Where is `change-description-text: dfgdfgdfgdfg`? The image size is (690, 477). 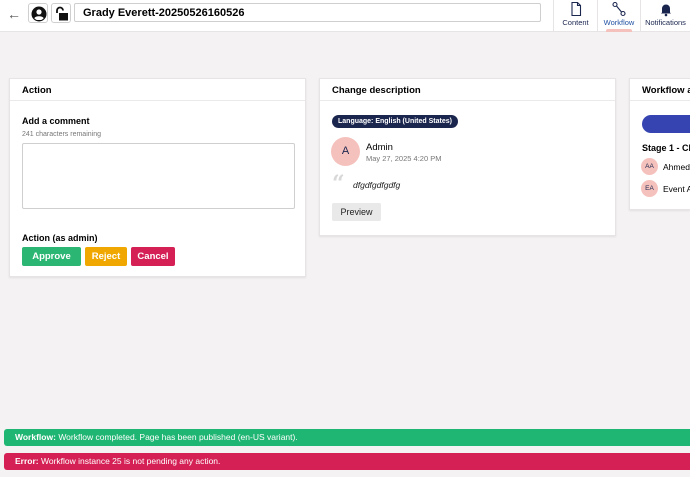
change-description-text: dfgdfgdfgdfg is located at coordinates (377, 185).